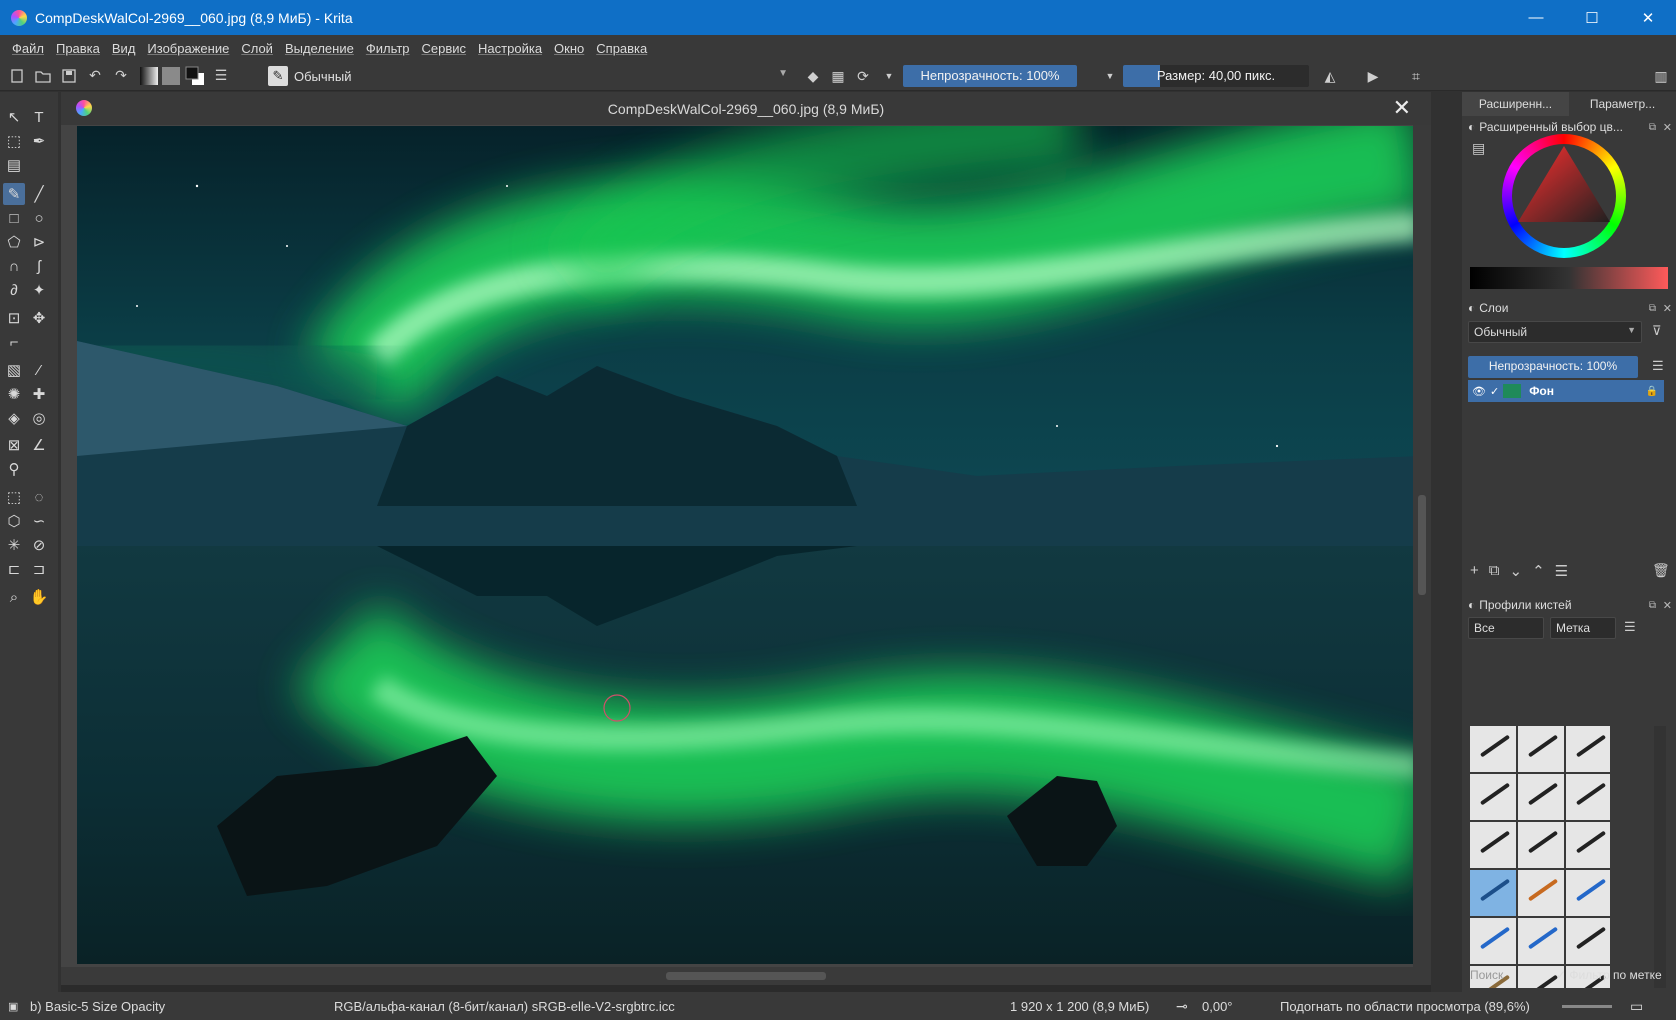  Describe the element at coordinates (28, 48) in the screenshot. I see `menu-file: Файл` at that location.